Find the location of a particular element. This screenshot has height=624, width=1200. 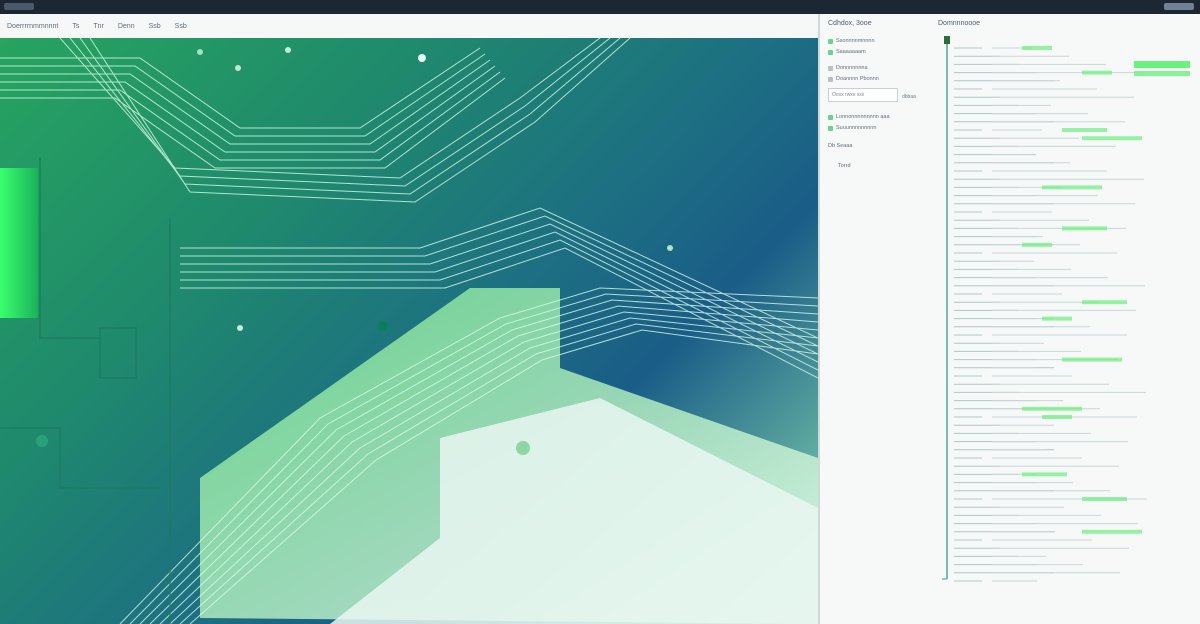

menu-item-document: Doerrrrnmmnnnt is located at coordinates (32, 26).